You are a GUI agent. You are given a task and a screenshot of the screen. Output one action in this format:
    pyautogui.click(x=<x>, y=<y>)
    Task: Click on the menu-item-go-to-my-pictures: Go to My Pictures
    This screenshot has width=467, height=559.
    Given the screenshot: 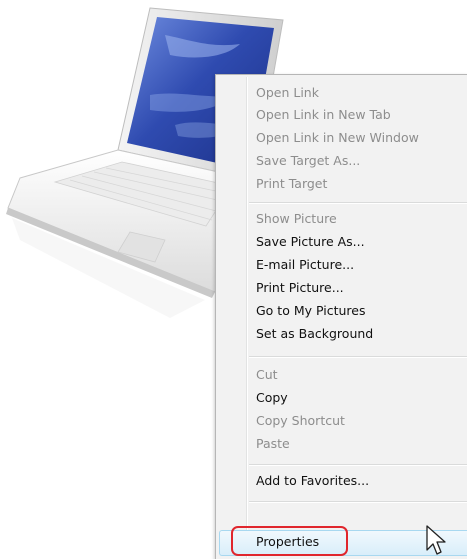 What is the action you would take?
    pyautogui.click(x=311, y=311)
    